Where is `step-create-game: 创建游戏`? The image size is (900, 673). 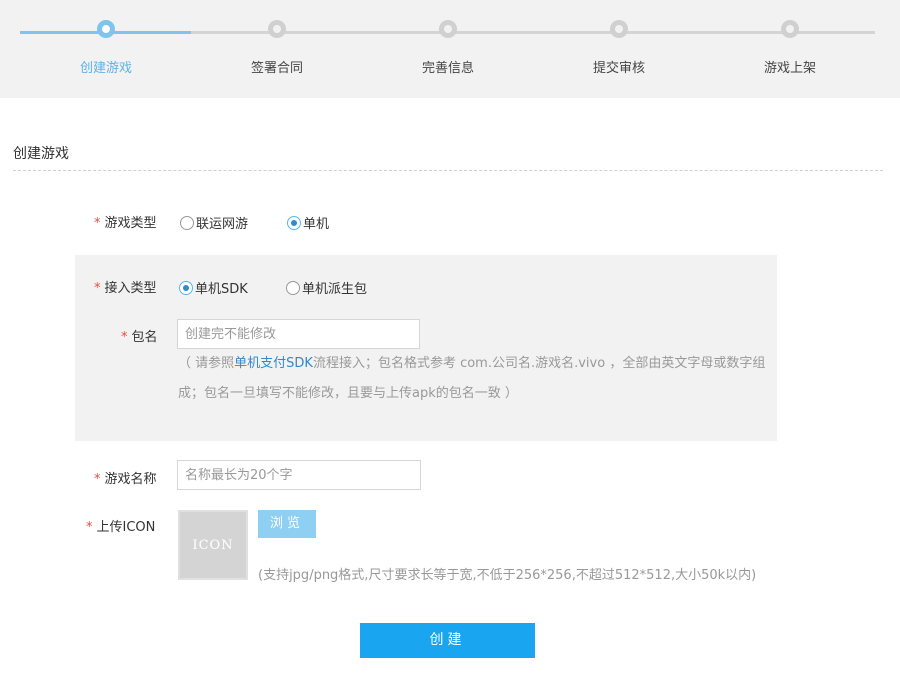
step-create-game: 创建游戏 is located at coordinates (106, 48).